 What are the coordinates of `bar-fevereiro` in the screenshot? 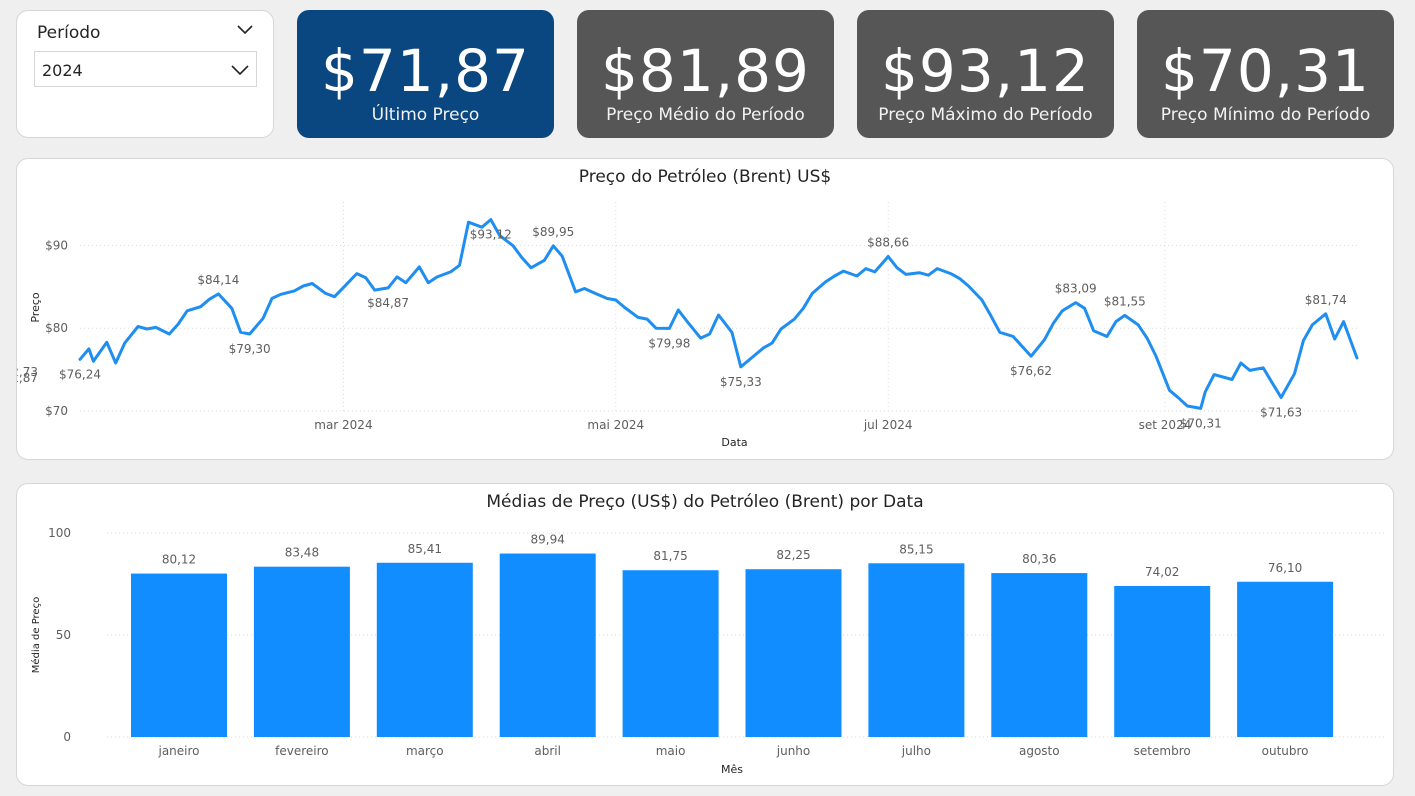 It's located at (301, 651).